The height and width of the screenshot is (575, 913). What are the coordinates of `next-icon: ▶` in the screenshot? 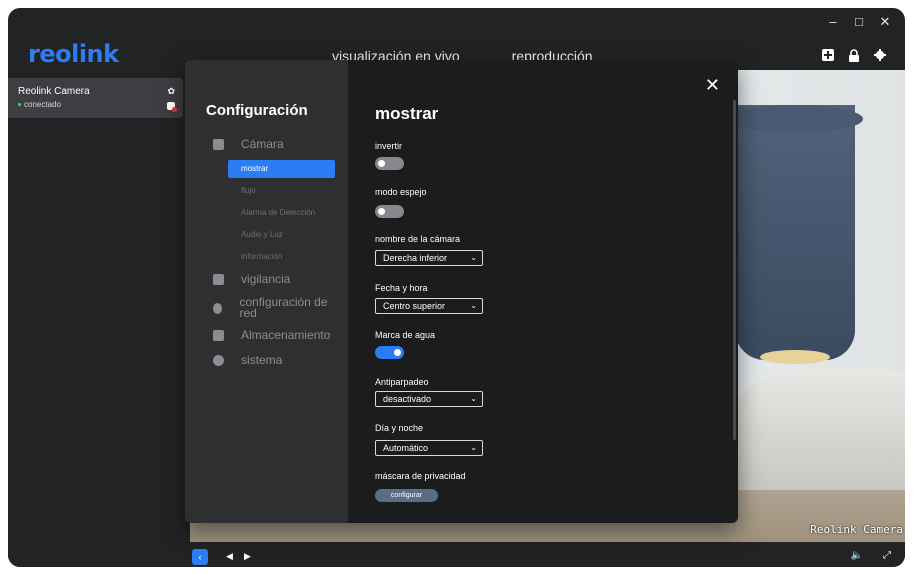 It's located at (247, 556).